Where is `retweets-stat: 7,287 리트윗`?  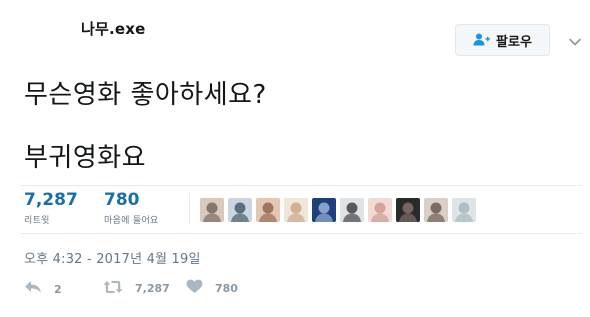
retweets-stat: 7,287 리트윗 is located at coordinates (51, 208).